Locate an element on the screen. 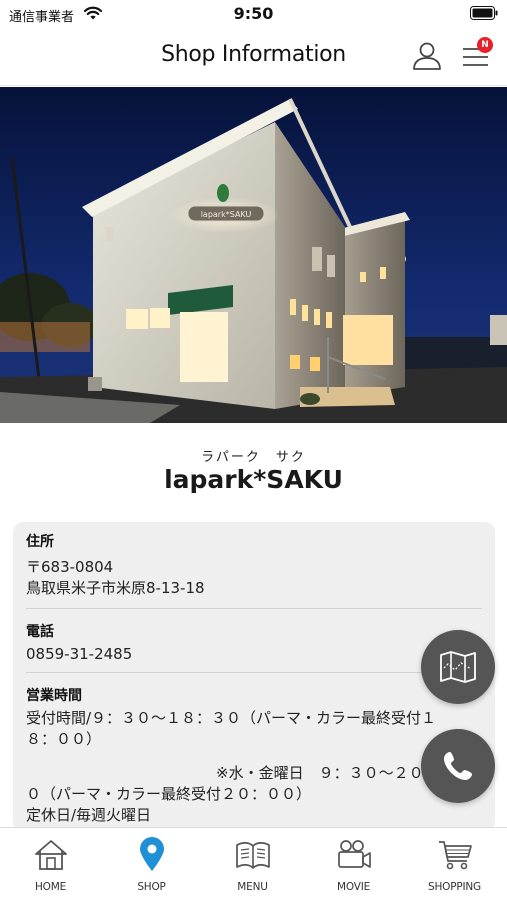  status-time: 9:50 is located at coordinates (253, 13).